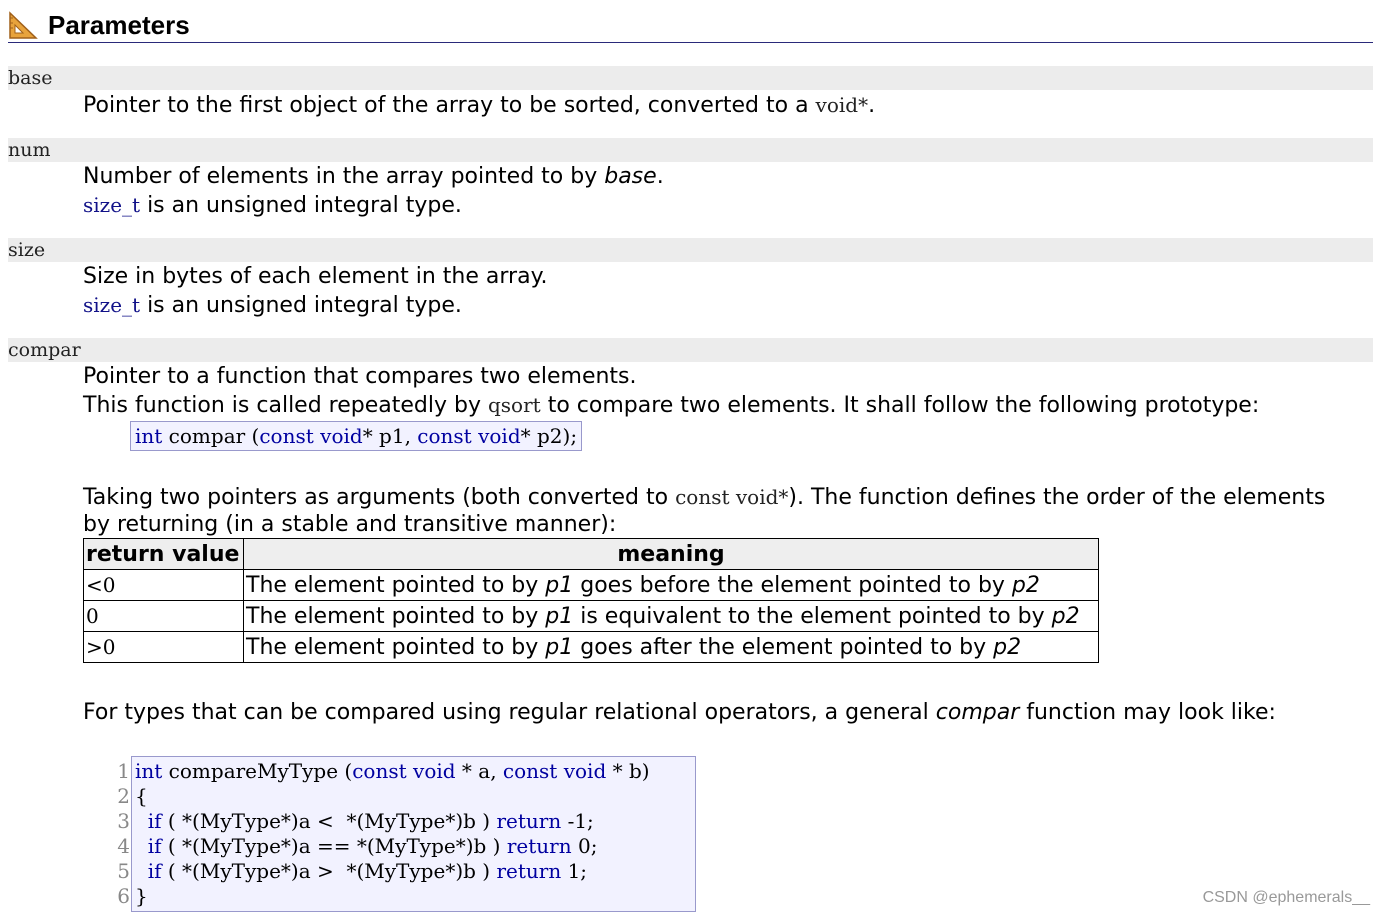  I want to click on code-line: }, so click(141, 896).